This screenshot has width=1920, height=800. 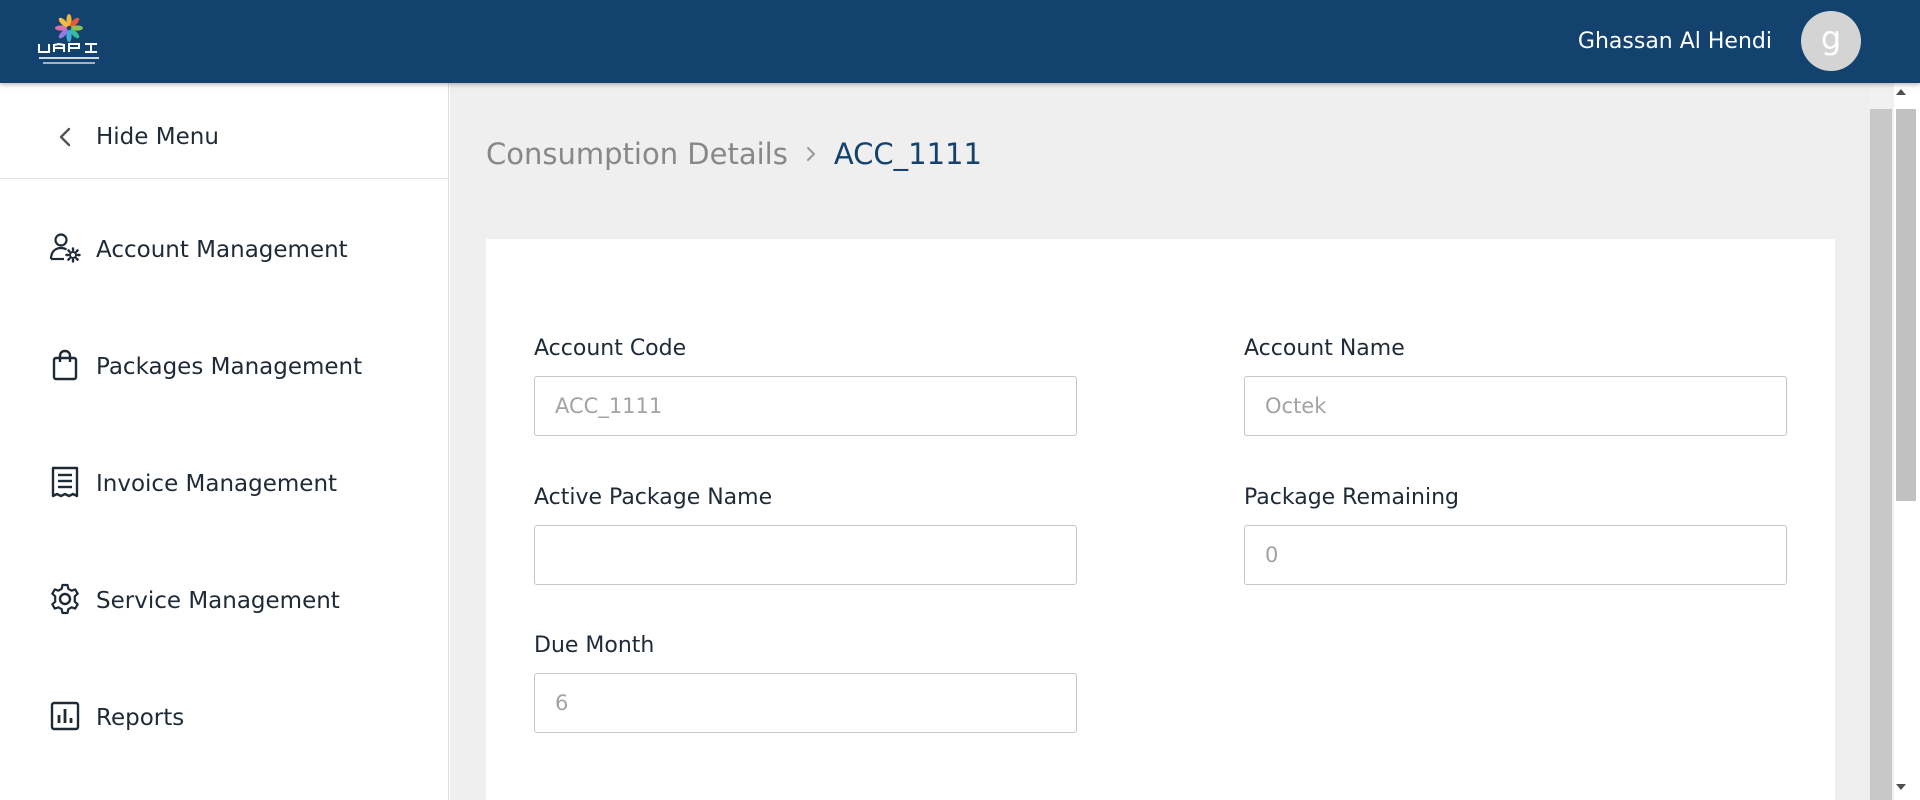 What do you see at coordinates (217, 484) in the screenshot?
I see `sidebar-item-label: Invoice Management` at bounding box center [217, 484].